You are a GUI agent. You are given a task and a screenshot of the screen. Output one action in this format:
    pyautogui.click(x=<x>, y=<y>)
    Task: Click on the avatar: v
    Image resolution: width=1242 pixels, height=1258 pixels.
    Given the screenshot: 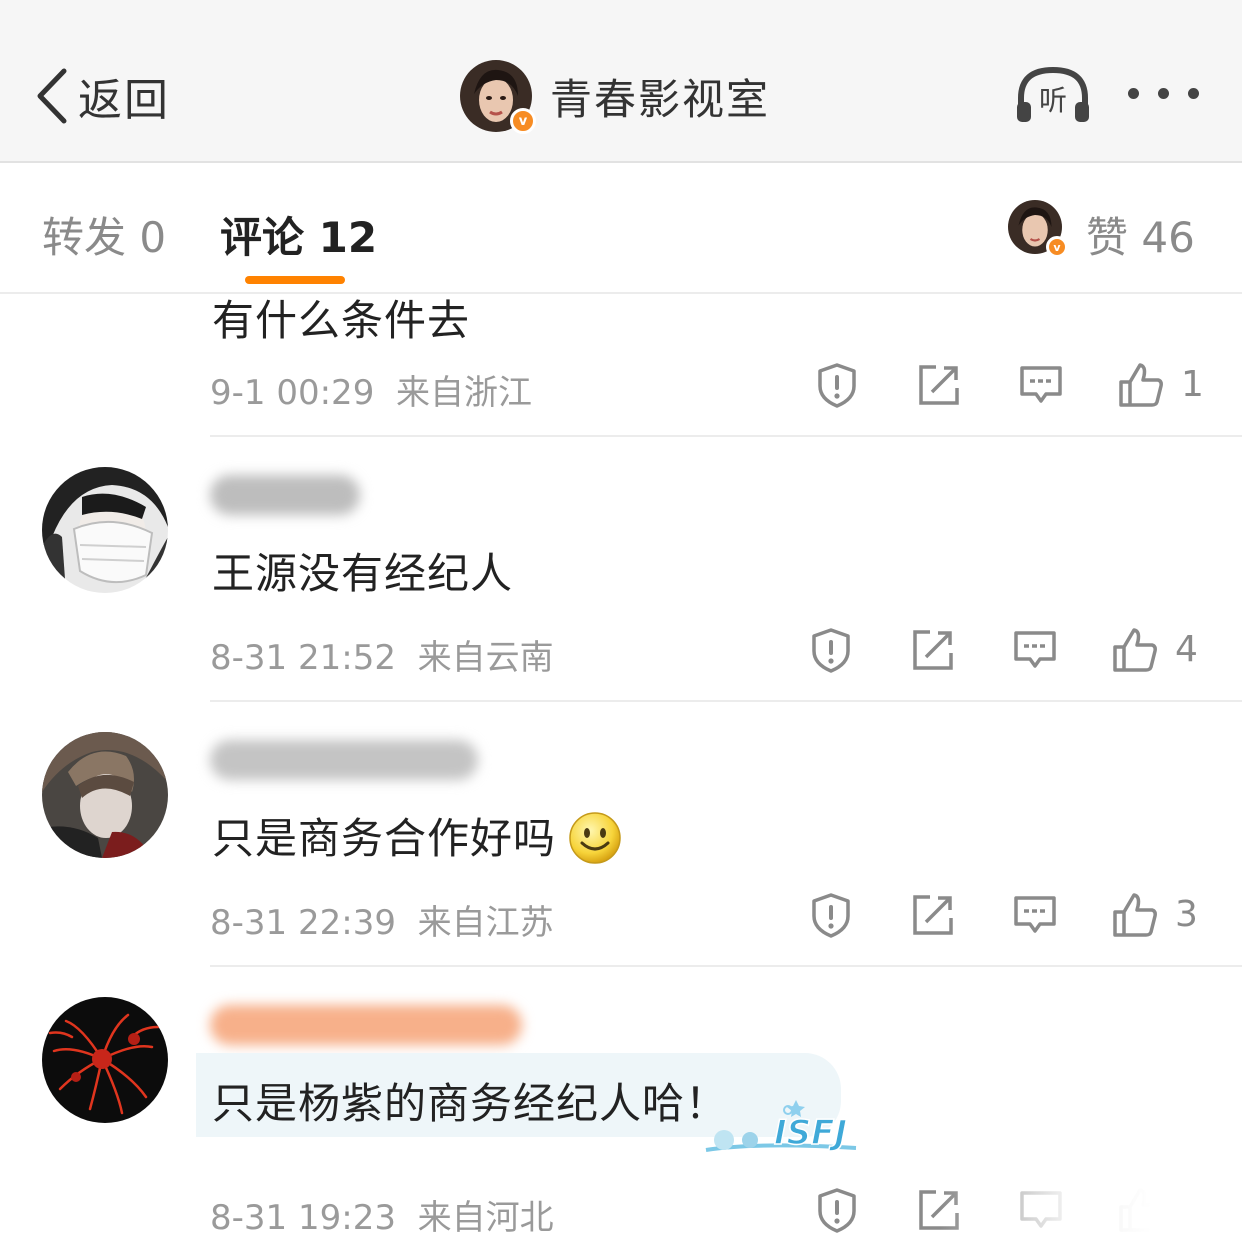 What is the action you would take?
    pyautogui.click(x=498, y=97)
    